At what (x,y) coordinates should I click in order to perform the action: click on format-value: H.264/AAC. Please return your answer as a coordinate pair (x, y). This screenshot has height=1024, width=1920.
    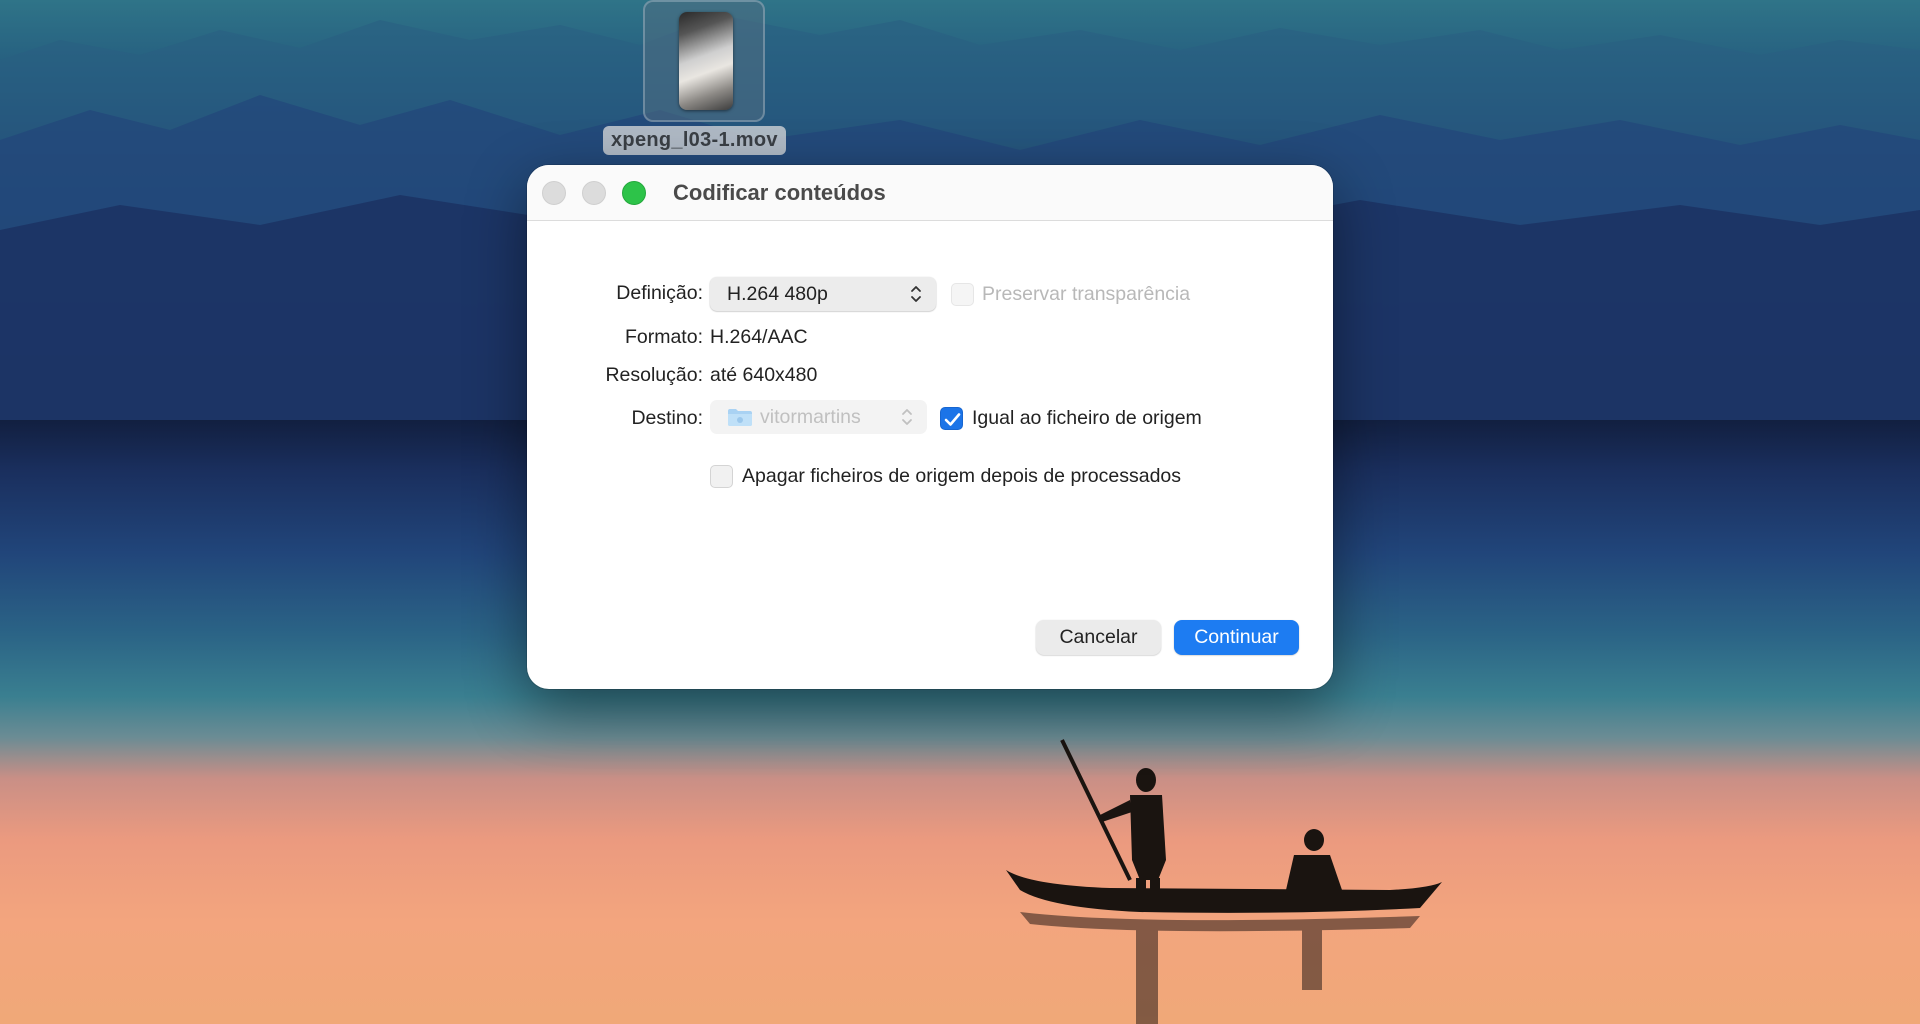
    Looking at the image, I should click on (759, 337).